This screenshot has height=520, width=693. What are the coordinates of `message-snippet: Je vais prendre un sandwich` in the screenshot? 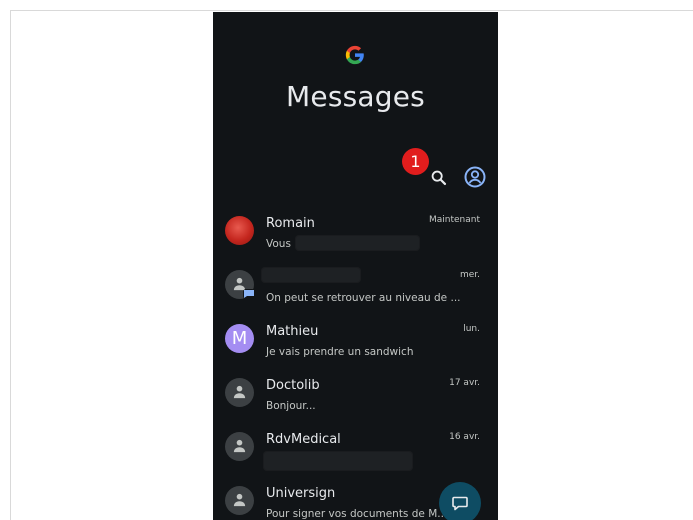 It's located at (340, 352).